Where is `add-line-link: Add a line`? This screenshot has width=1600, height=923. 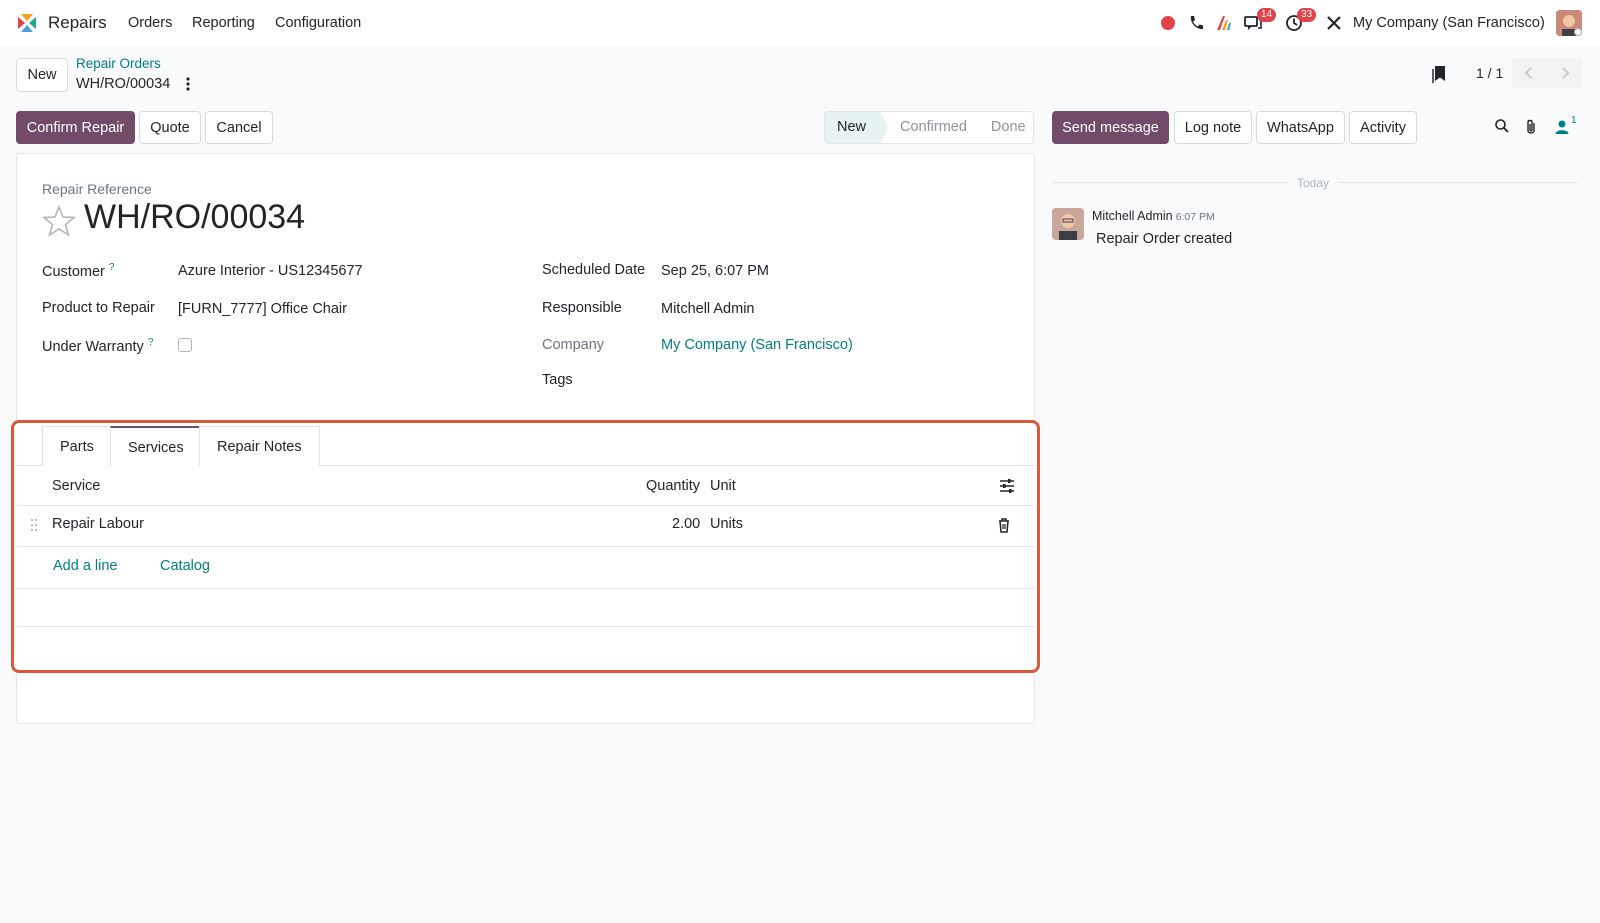 add-line-link: Add a line is located at coordinates (85, 566).